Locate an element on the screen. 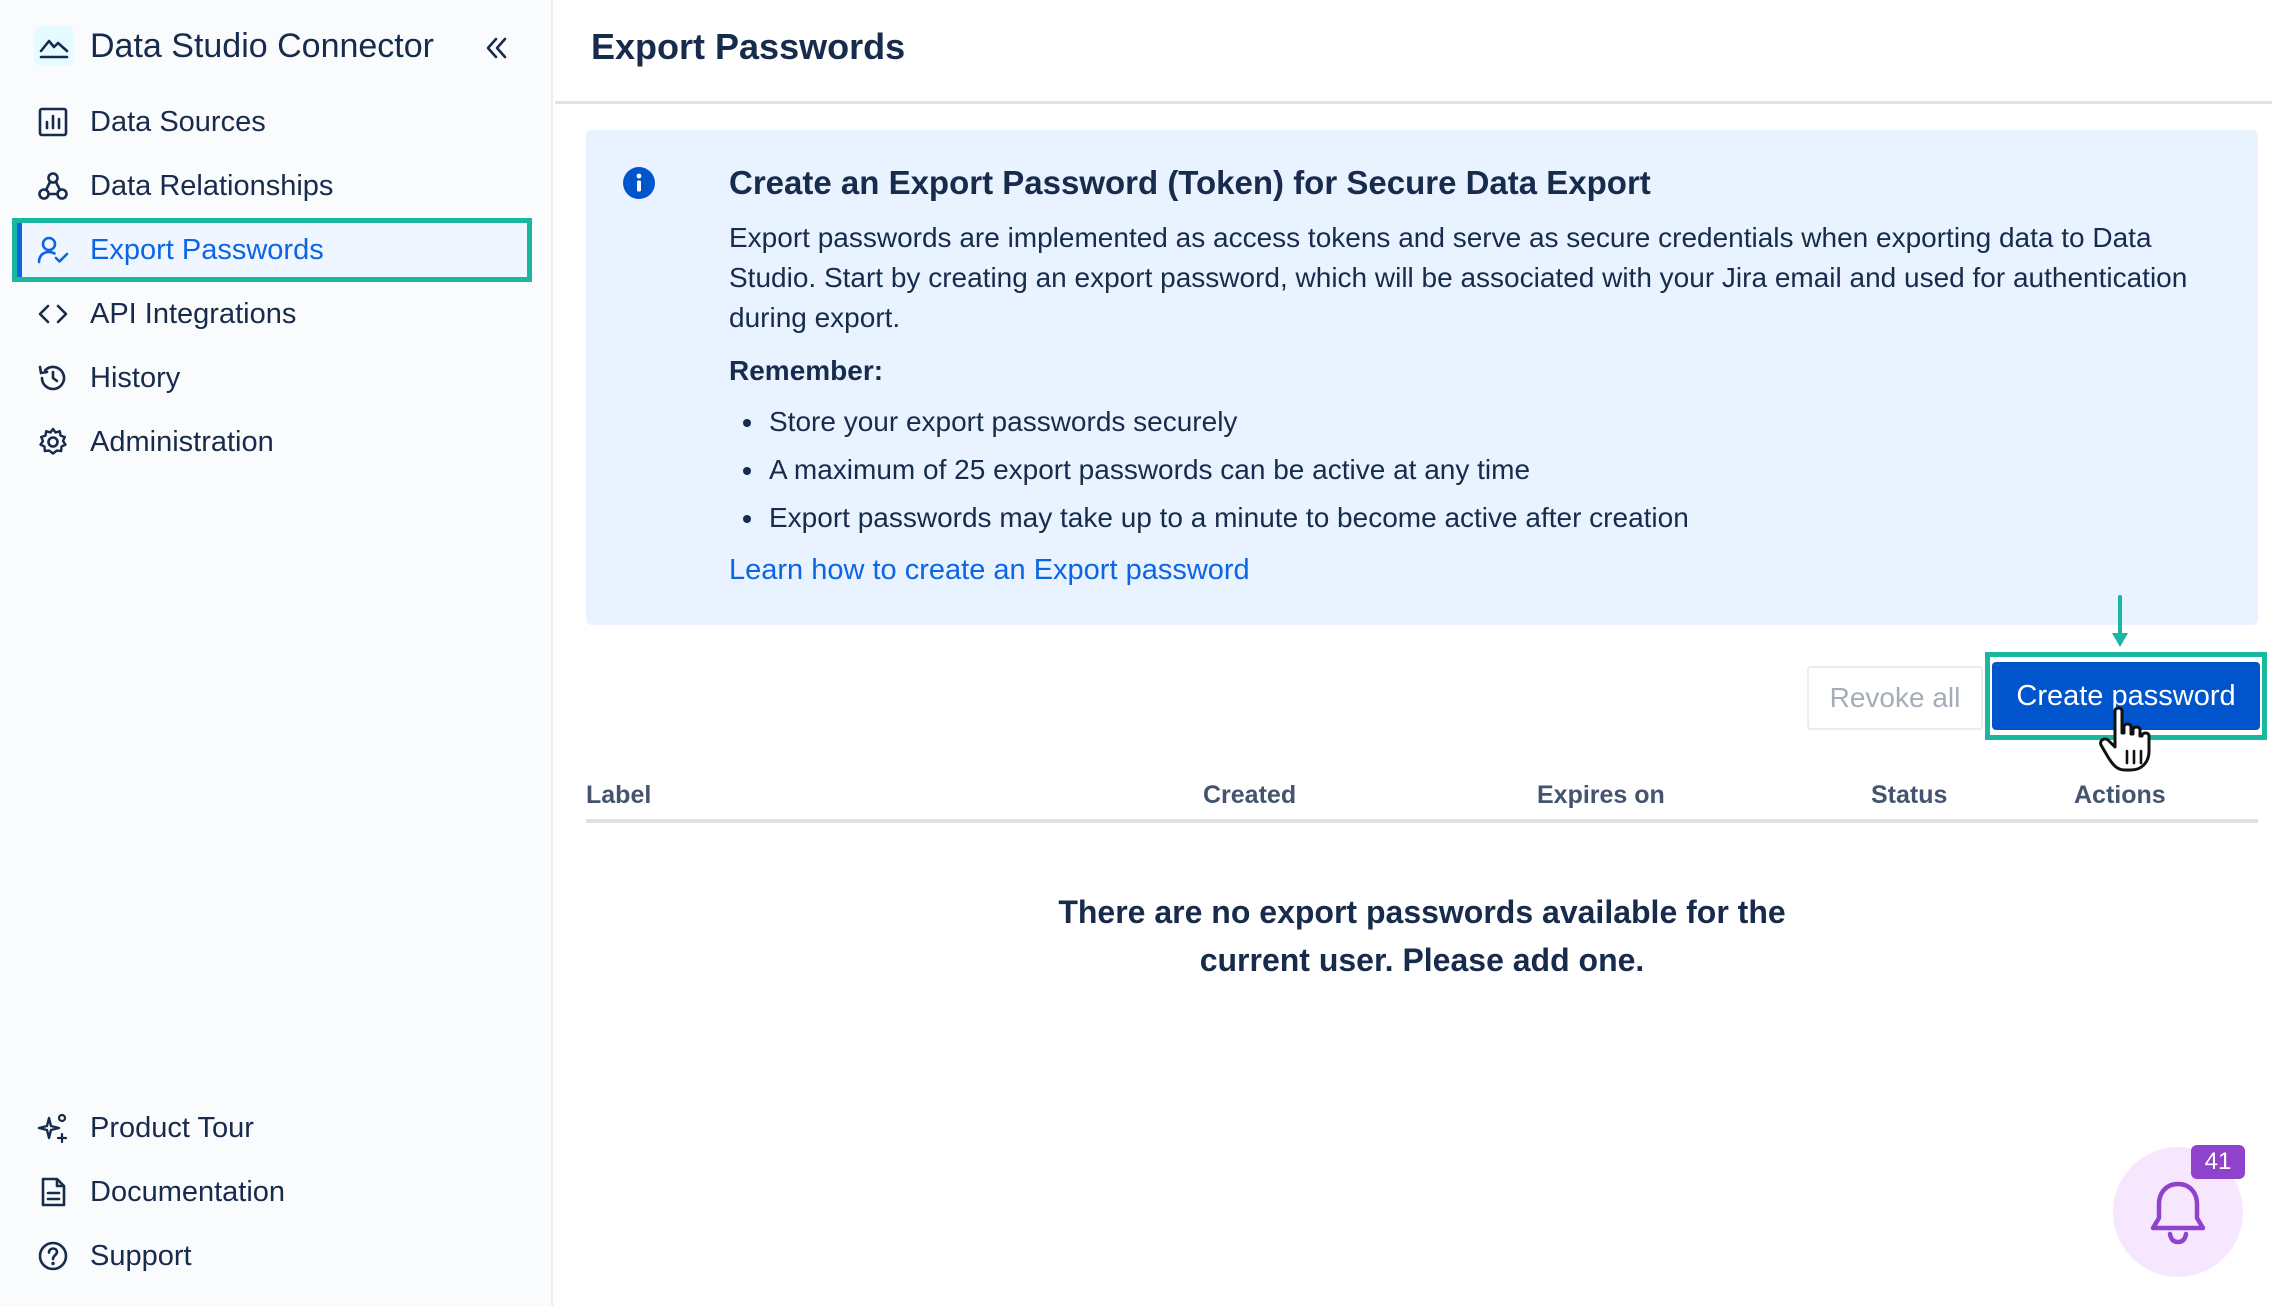 The image size is (2272, 1306). app-title: Data Studio Connector is located at coordinates (262, 45).